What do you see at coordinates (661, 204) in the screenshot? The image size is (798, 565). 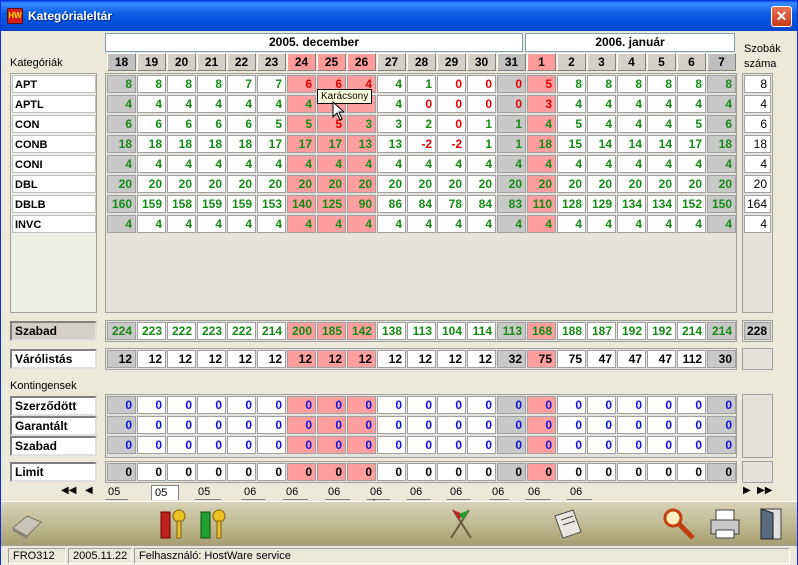 I see `availability-cell: 134` at bounding box center [661, 204].